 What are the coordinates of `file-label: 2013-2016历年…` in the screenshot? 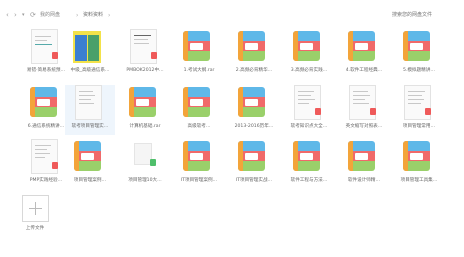 It's located at (254, 126).